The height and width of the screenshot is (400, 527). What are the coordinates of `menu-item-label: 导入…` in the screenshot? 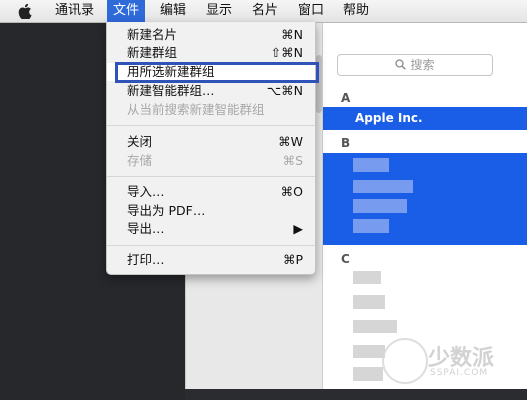 It's located at (146, 191).